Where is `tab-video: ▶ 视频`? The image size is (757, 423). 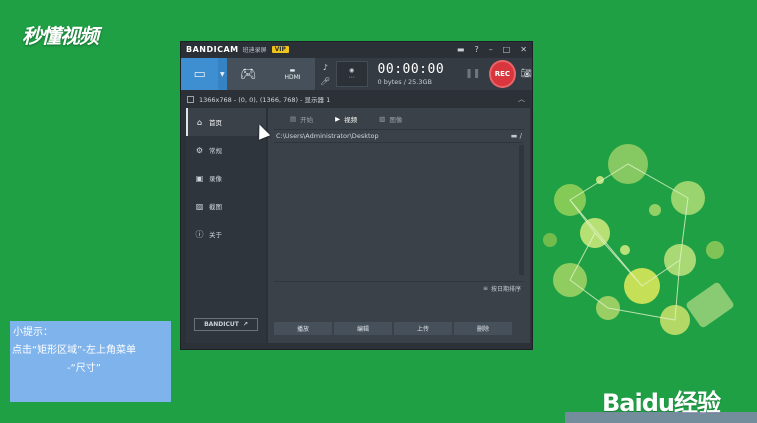 tab-video: ▶ 视频 is located at coordinates (346, 119).